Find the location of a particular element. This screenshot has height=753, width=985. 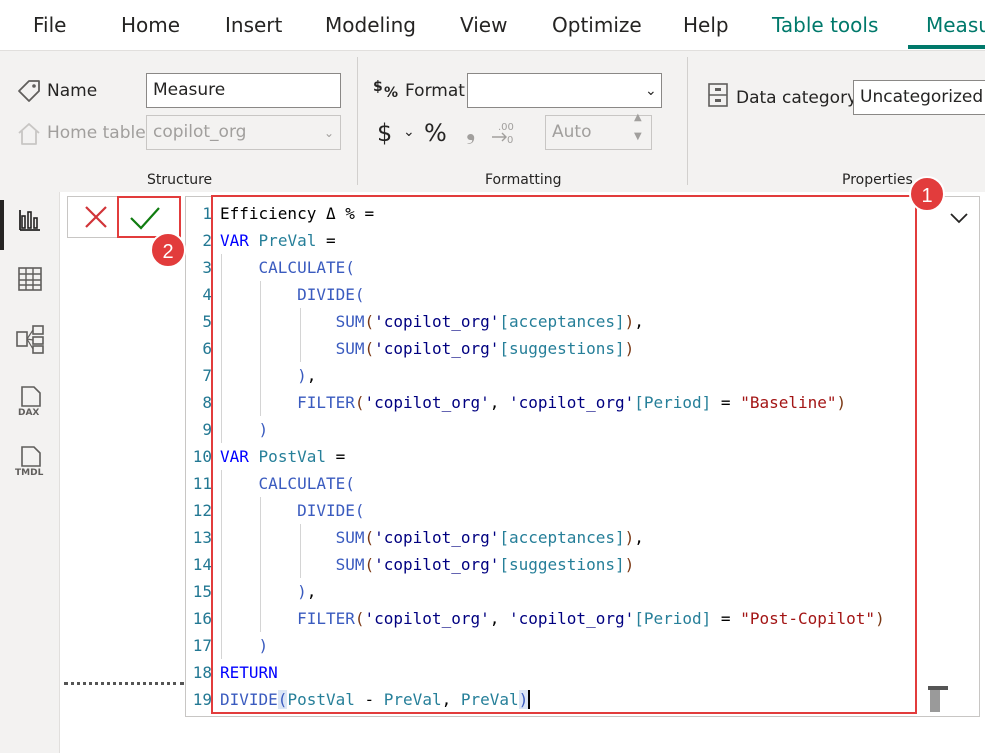

line-number: 1 is located at coordinates (207, 213).